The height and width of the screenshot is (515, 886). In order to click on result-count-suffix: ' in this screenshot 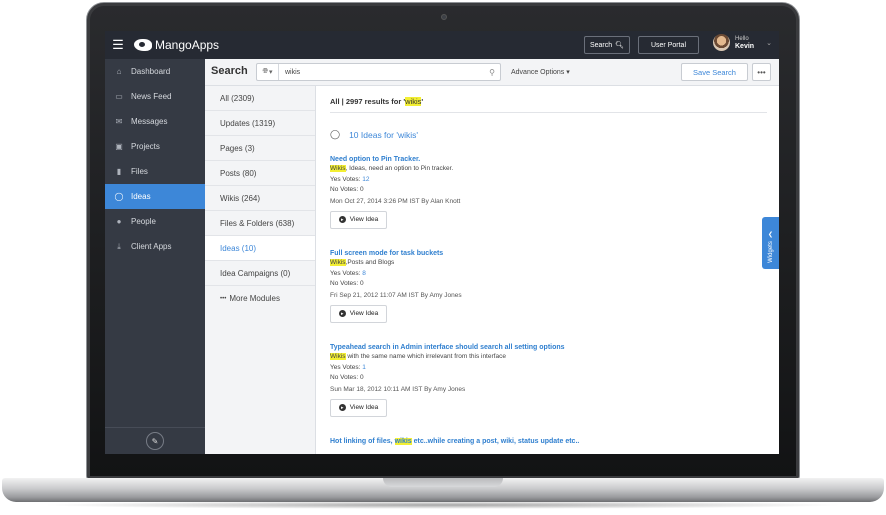, I will do `click(422, 101)`.